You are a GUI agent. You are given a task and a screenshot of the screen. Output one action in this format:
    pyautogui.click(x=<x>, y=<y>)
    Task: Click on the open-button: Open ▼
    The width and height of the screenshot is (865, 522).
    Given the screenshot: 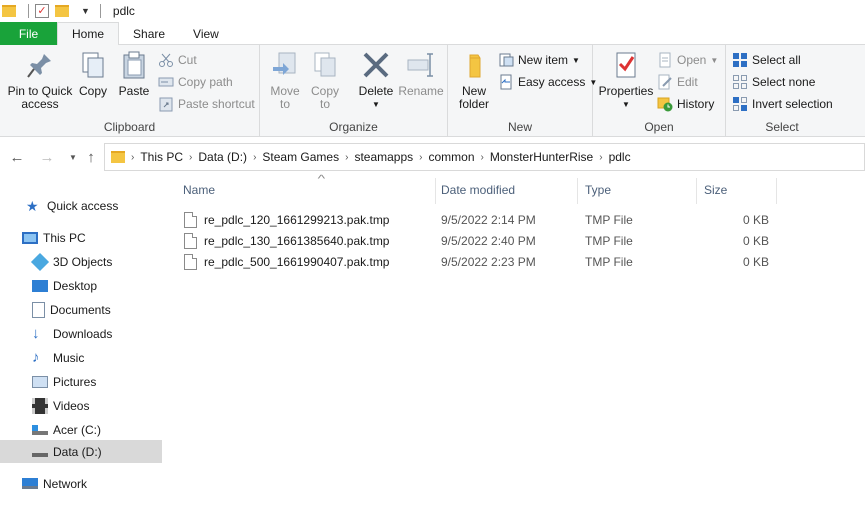 What is the action you would take?
    pyautogui.click(x=687, y=60)
    